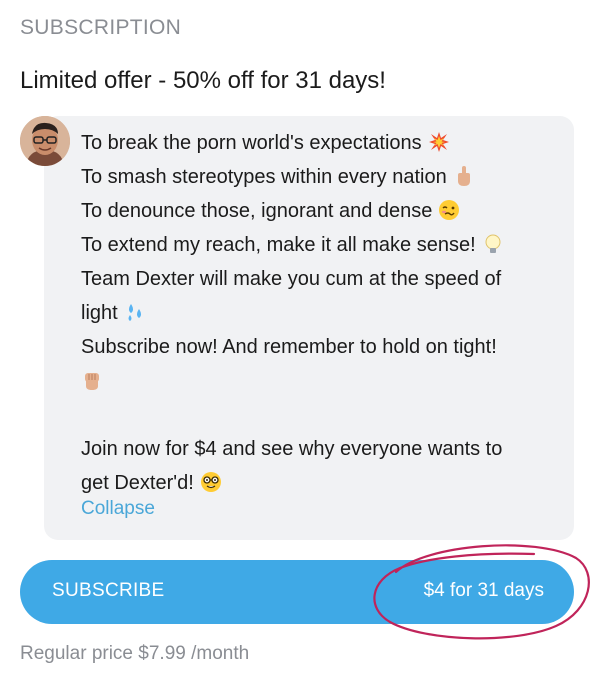  I want to click on collision-icon, so click(439, 142).